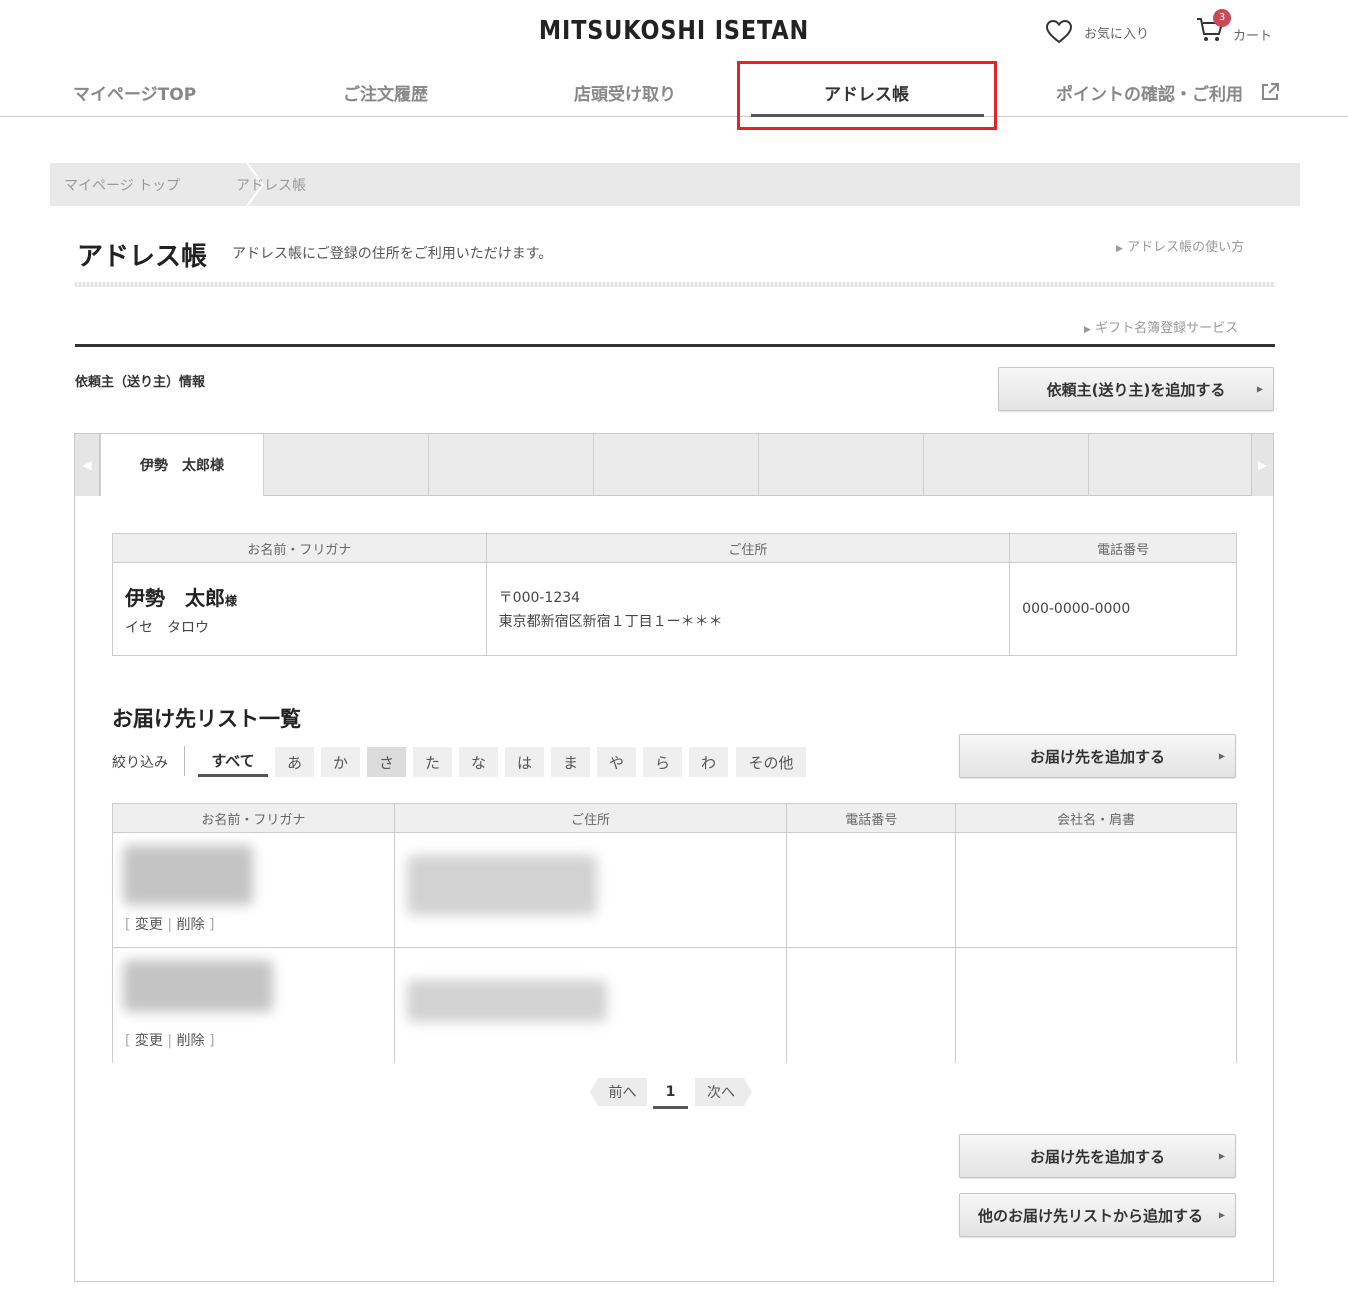 The height and width of the screenshot is (1314, 1348). What do you see at coordinates (771, 762) in the screenshot?
I see `filter-other: その他` at bounding box center [771, 762].